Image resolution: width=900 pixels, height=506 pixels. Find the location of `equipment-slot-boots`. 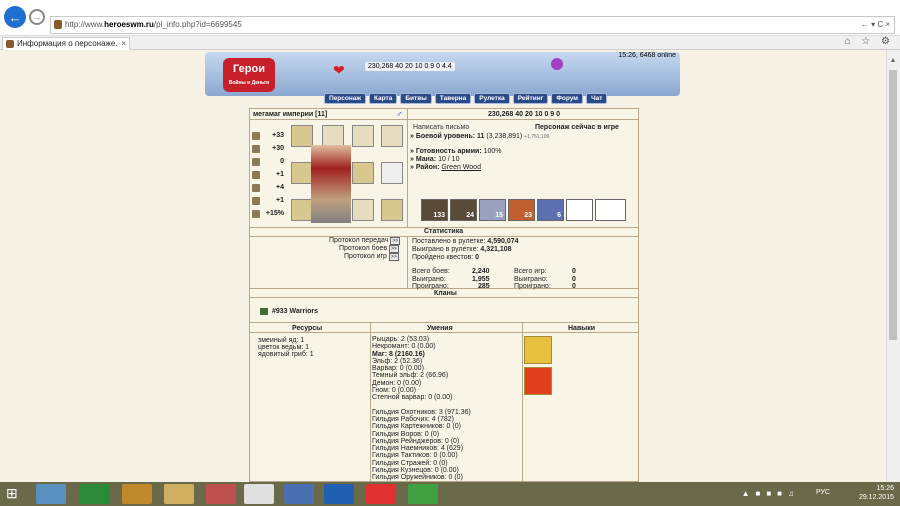

equipment-slot-boots is located at coordinates (392, 210).